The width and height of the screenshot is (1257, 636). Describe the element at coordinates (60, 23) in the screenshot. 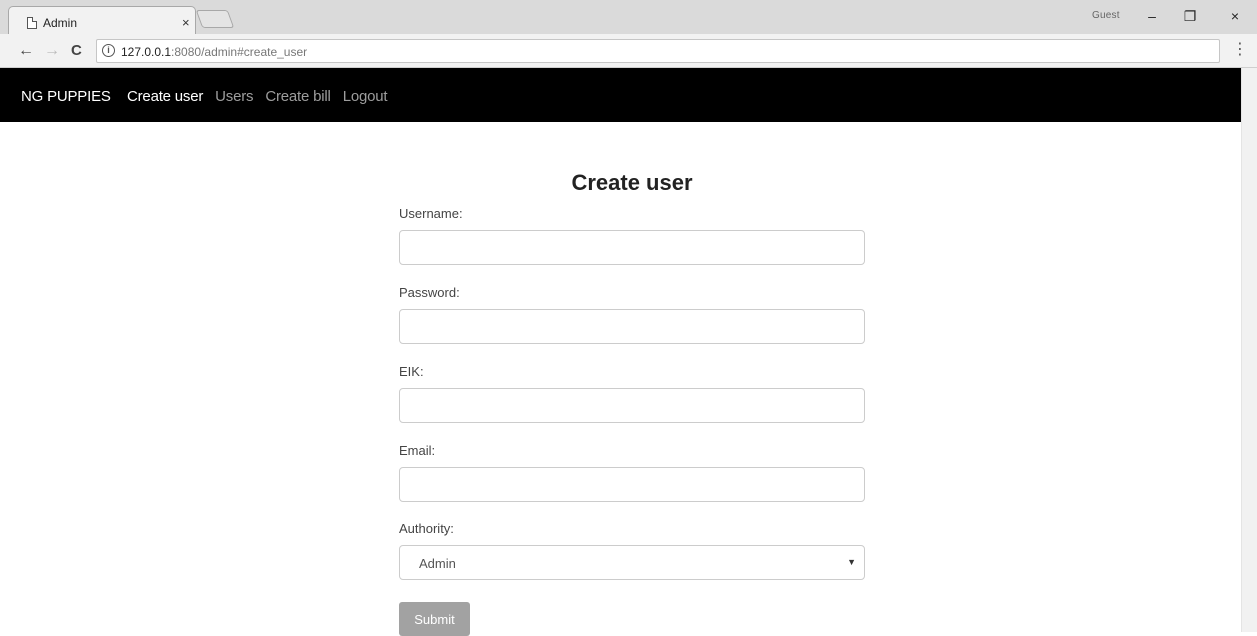

I see `tab-title: Admin` at that location.